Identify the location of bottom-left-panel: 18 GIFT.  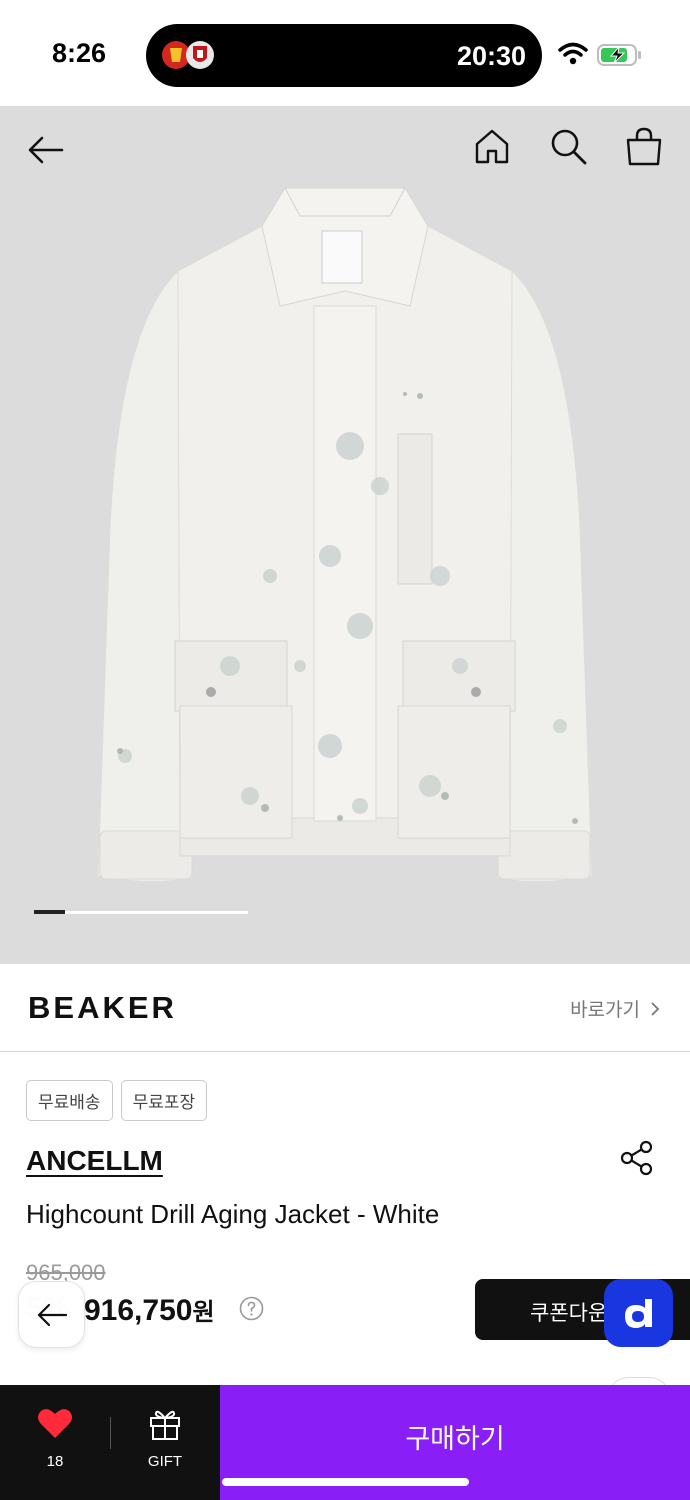
(110, 1442).